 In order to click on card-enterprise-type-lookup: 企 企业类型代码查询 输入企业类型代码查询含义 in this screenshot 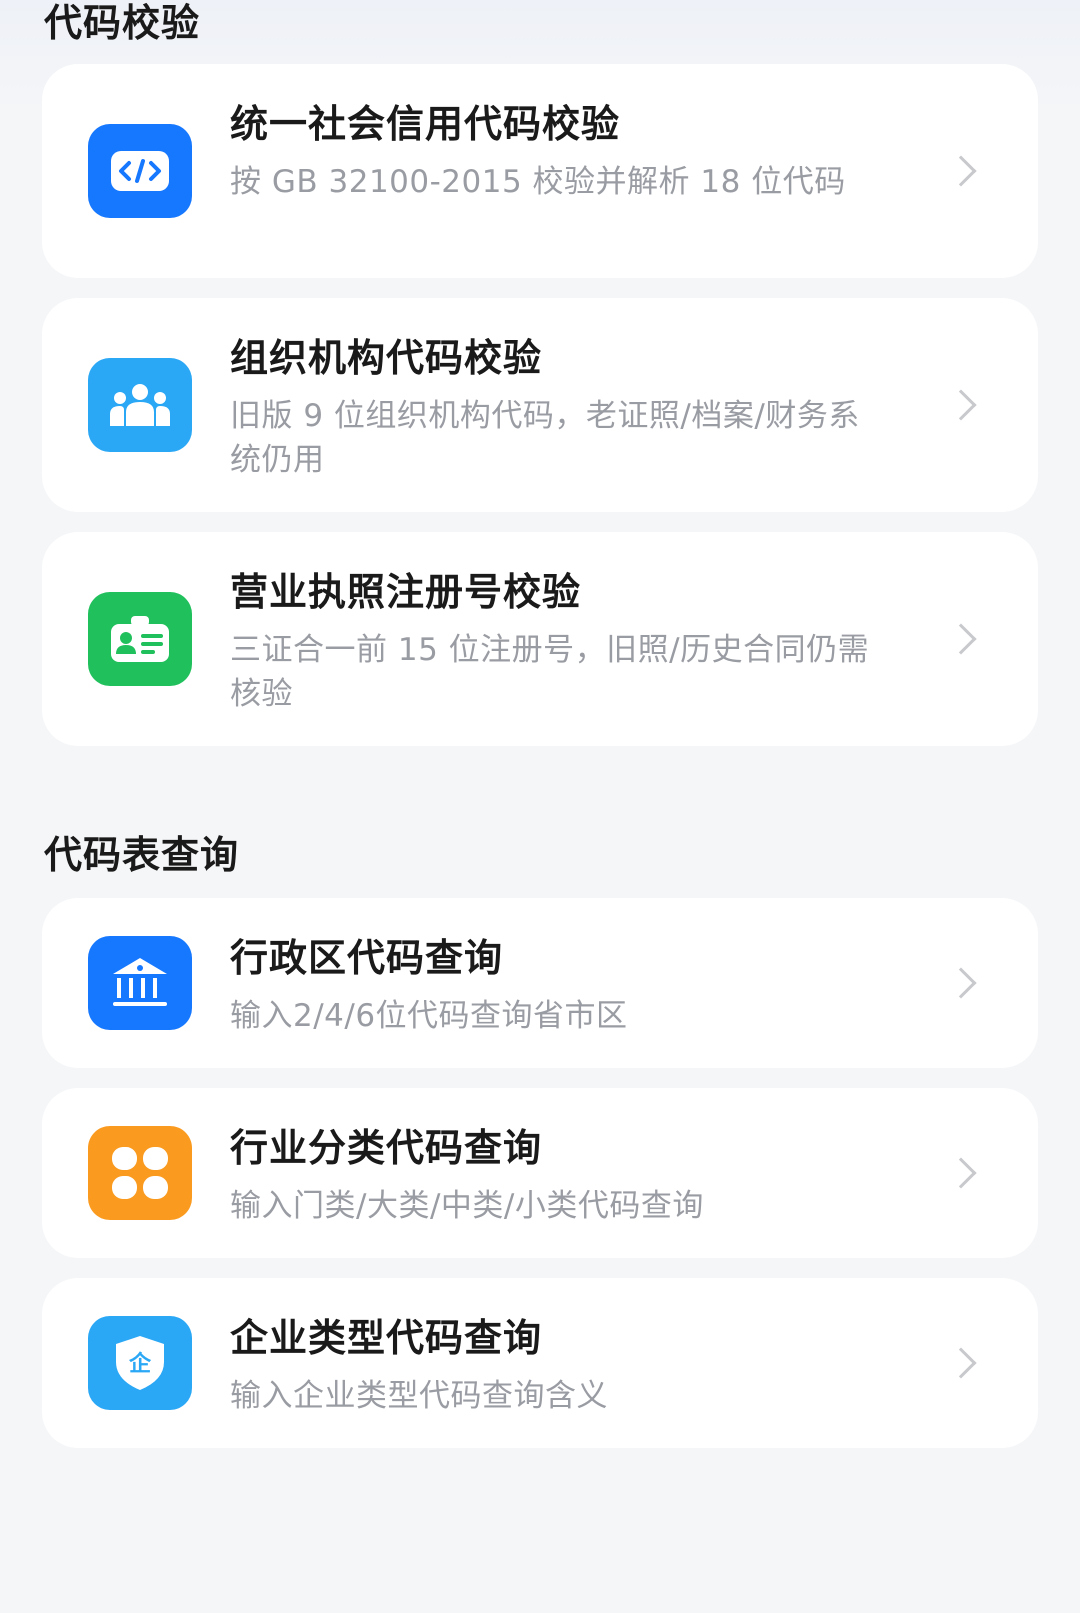, I will do `click(540, 1363)`.